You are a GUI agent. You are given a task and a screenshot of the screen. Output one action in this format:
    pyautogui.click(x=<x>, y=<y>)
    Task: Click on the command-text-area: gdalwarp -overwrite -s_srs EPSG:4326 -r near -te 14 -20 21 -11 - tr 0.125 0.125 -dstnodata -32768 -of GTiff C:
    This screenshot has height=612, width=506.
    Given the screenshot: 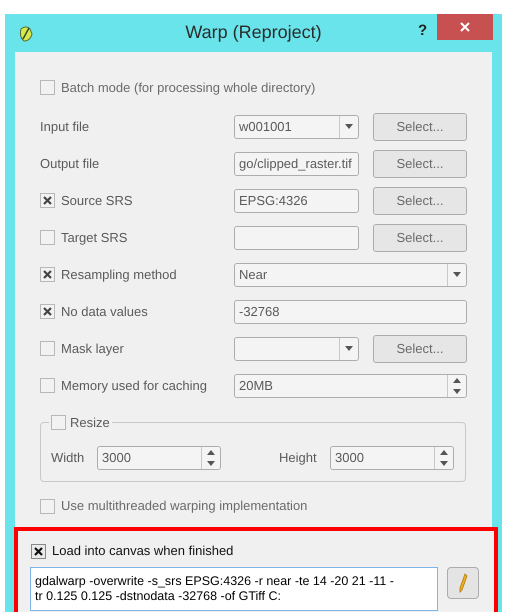 What is the action you would take?
    pyautogui.click(x=234, y=589)
    